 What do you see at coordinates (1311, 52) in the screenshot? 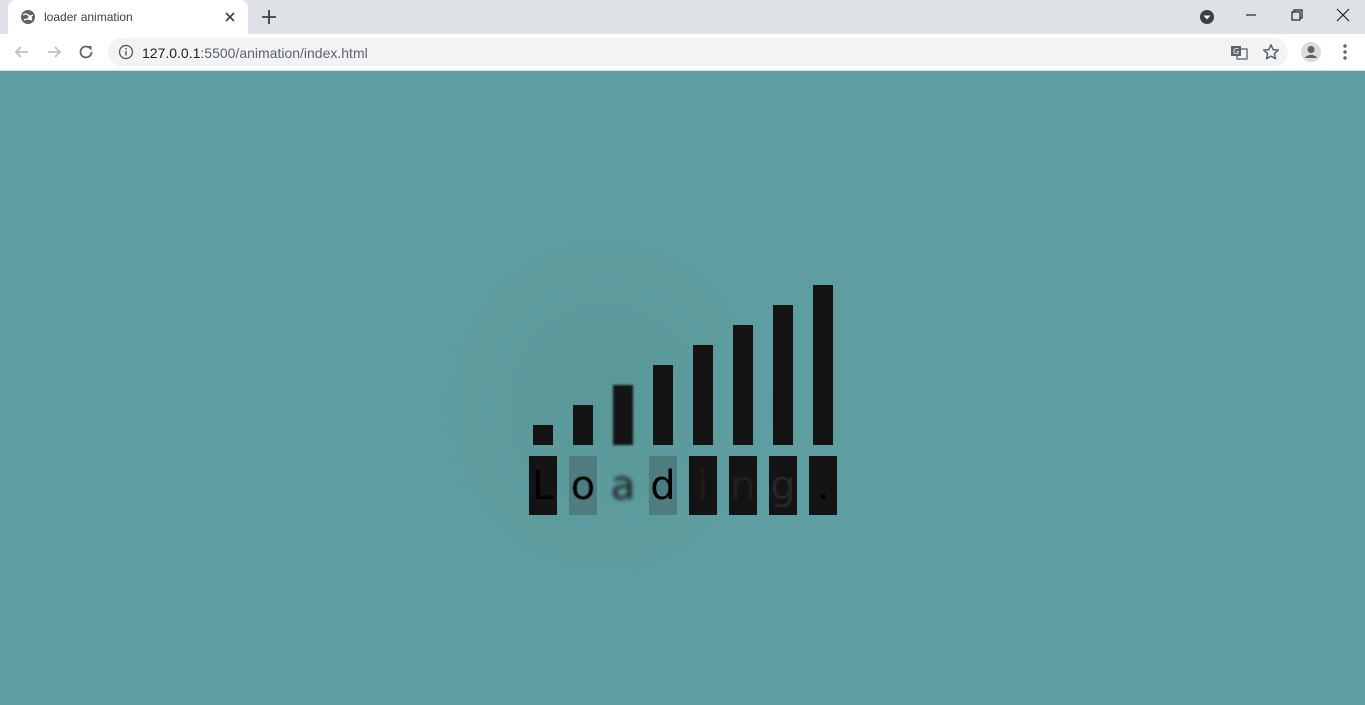
I see `profile-avatar-icon` at bounding box center [1311, 52].